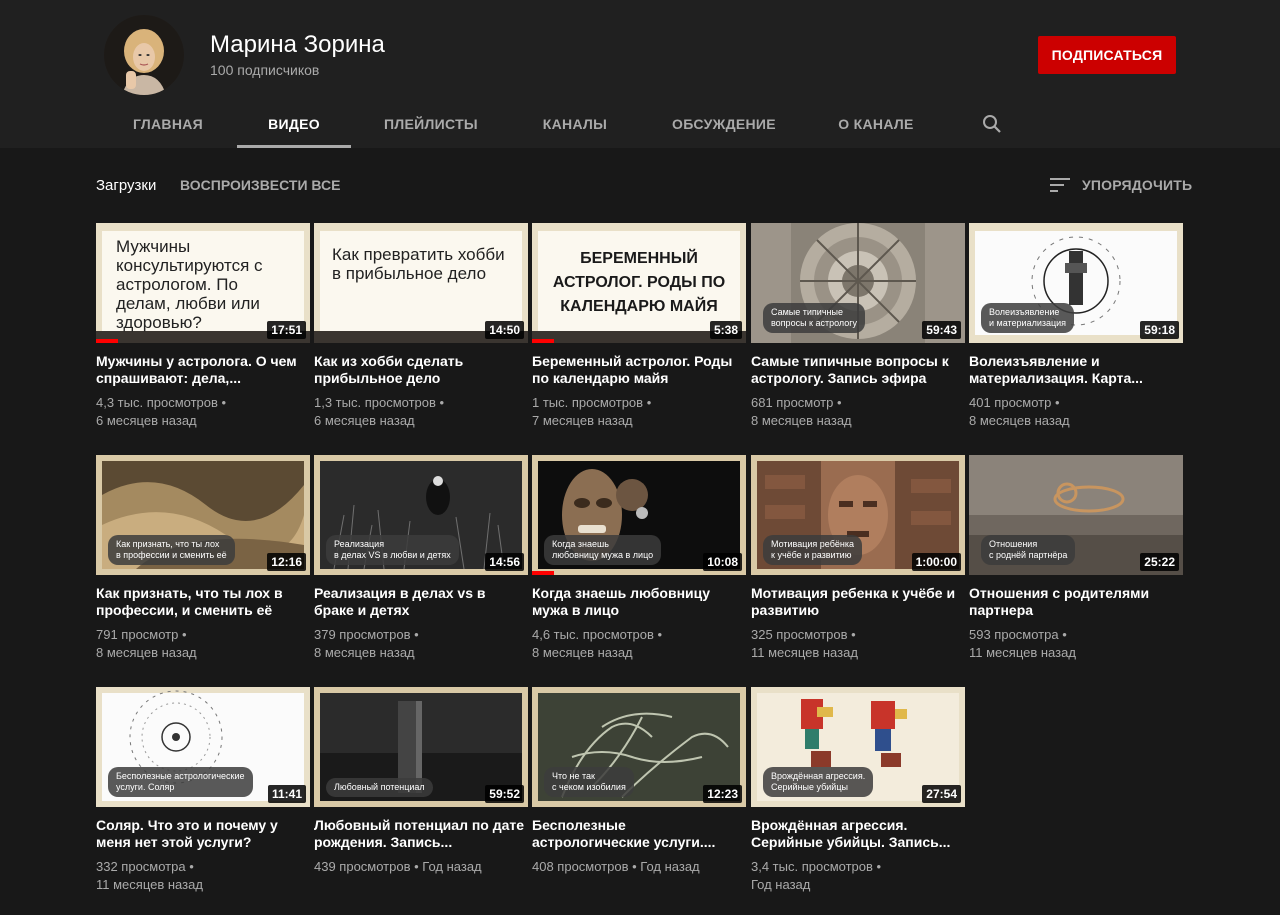 This screenshot has width=1280, height=915. I want to click on tab-home: ГЛАВНАЯ, so click(168, 124).